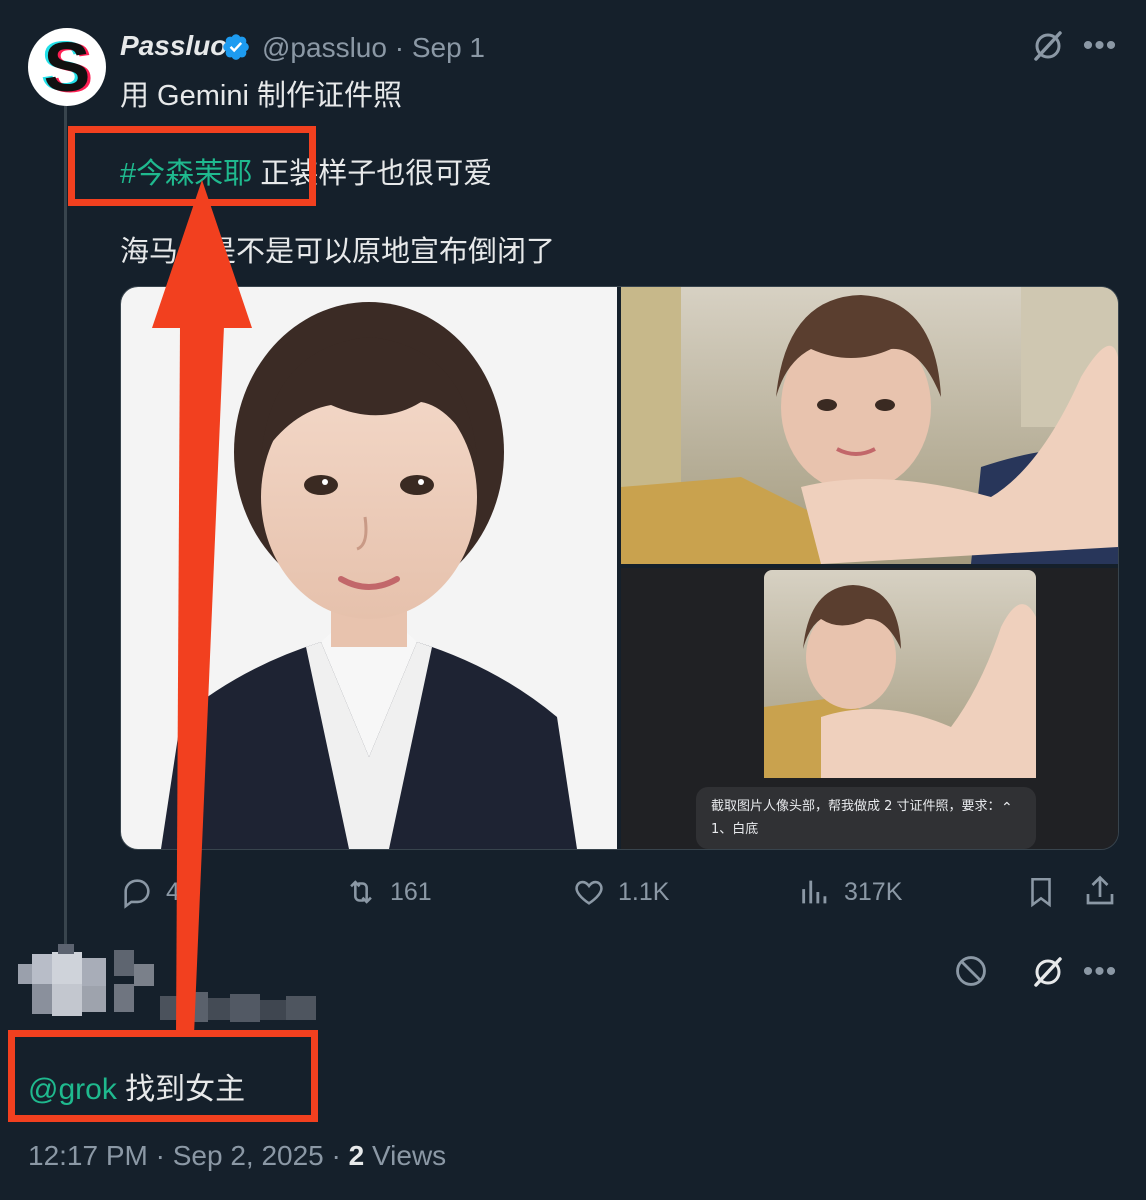 This screenshot has width=1146, height=1200. Describe the element at coordinates (86, 985) in the screenshot. I see `reply-avatar-blurred` at that location.